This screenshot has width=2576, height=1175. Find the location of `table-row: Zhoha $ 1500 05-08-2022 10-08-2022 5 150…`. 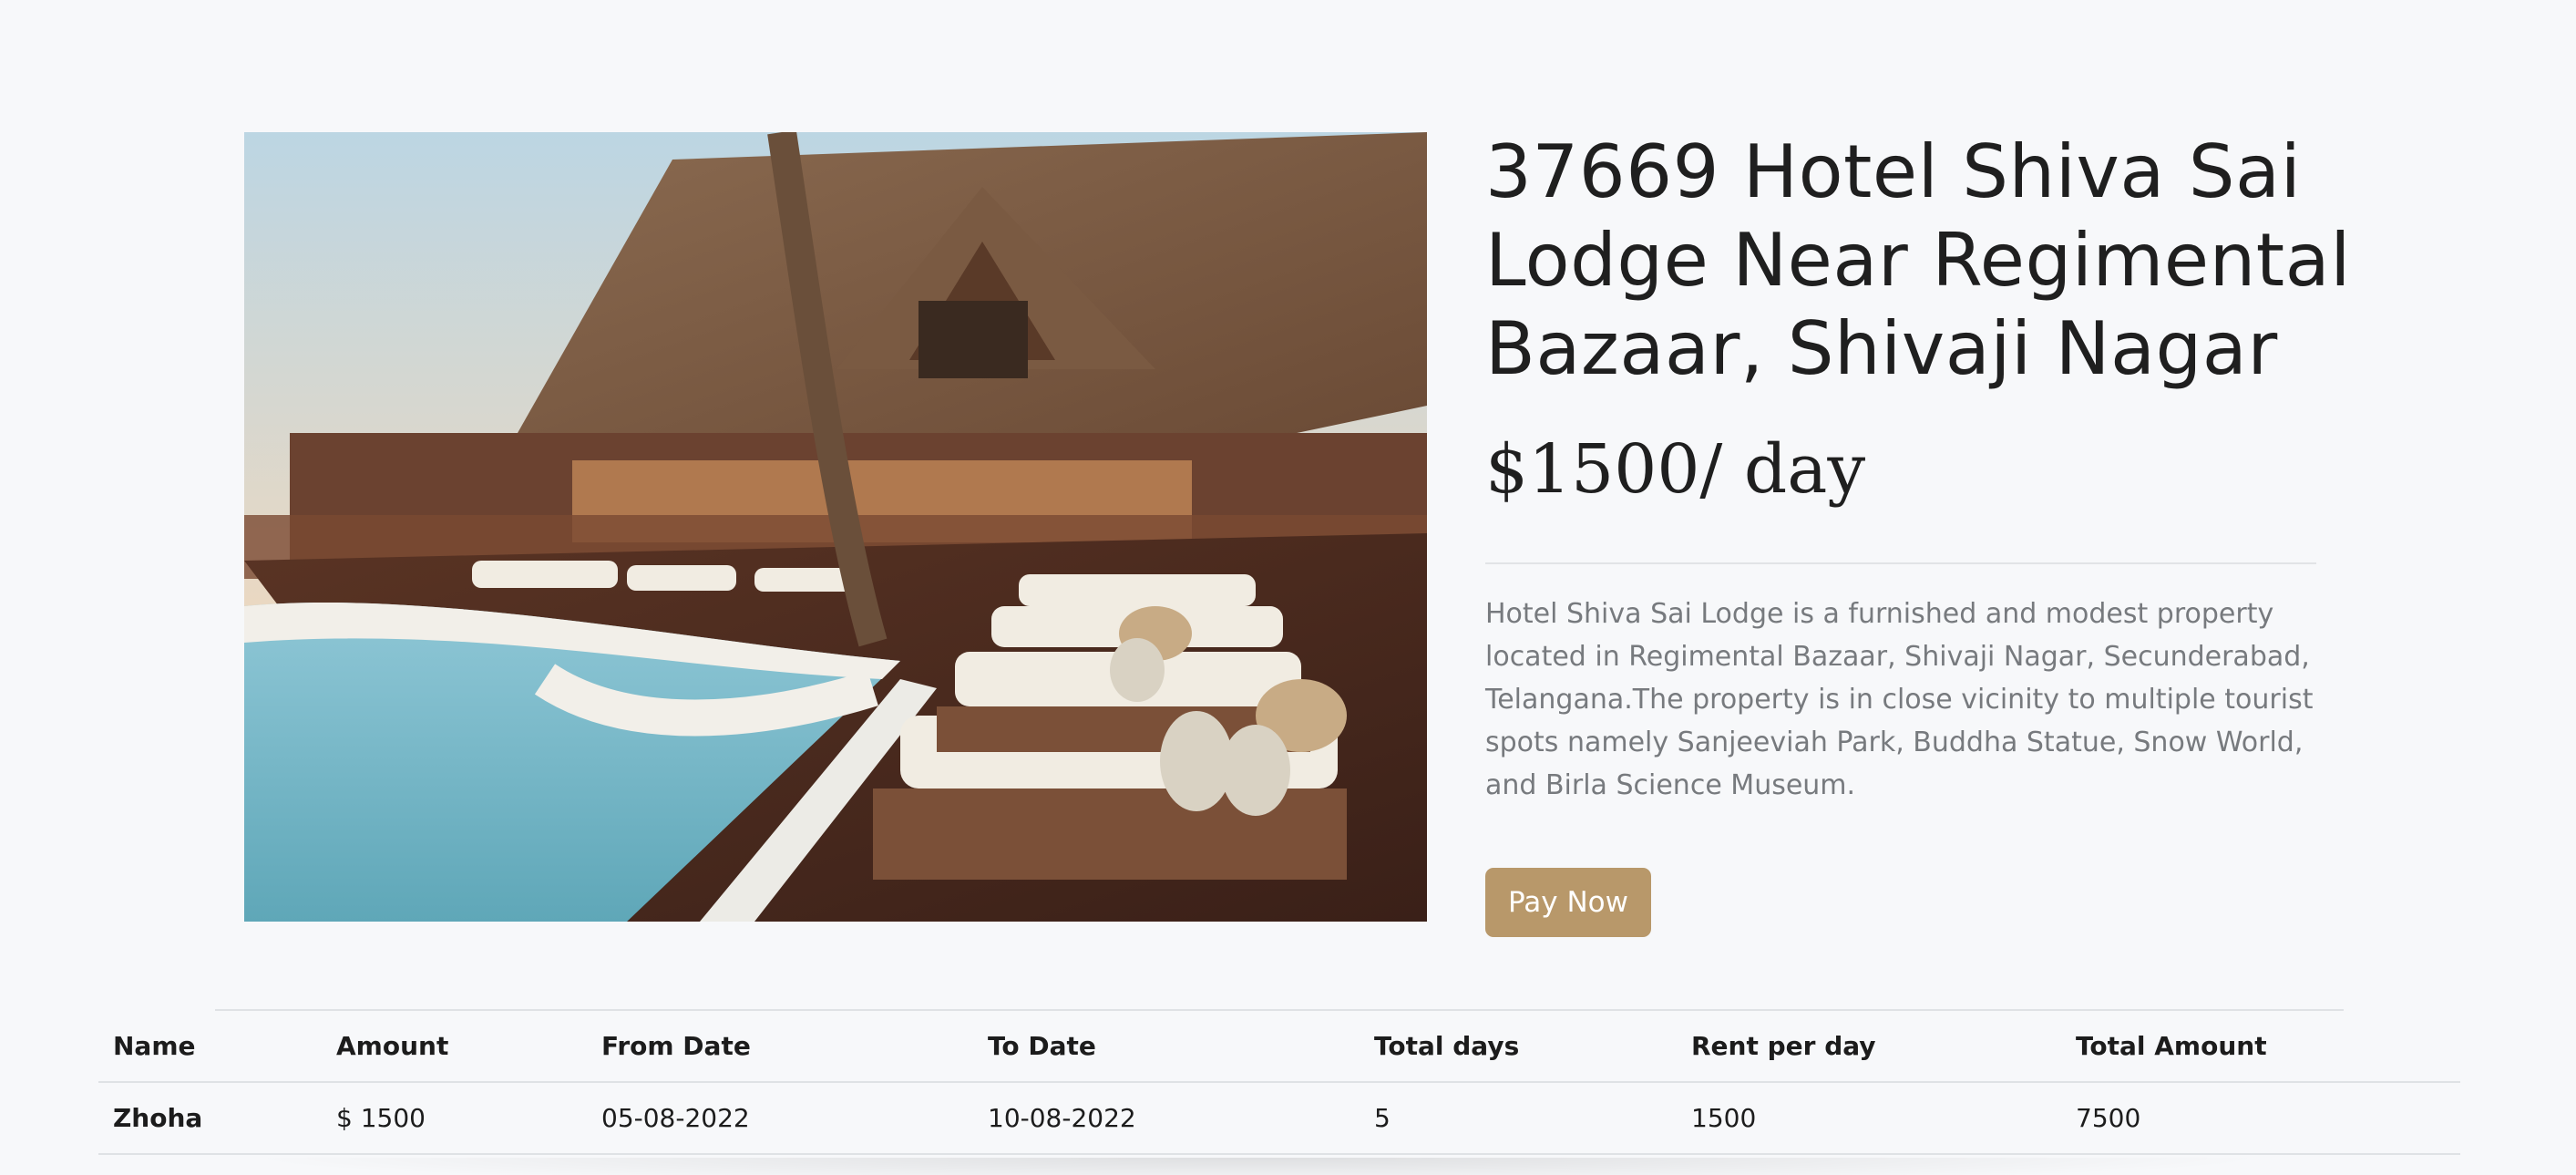

table-row: Zhoha $ 1500 05-08-2022 10-08-2022 5 150… is located at coordinates (1279, 1118).